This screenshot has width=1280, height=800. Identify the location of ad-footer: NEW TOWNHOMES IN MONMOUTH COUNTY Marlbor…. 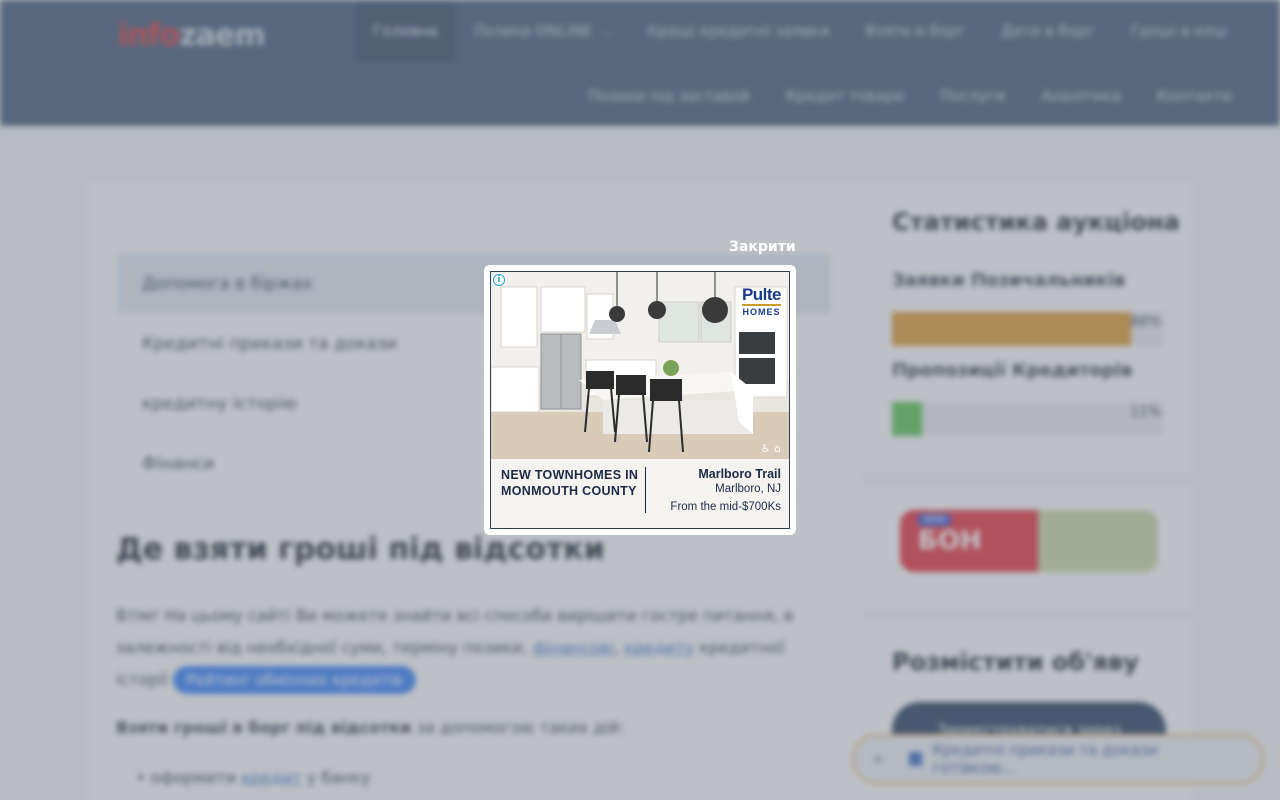
(640, 493).